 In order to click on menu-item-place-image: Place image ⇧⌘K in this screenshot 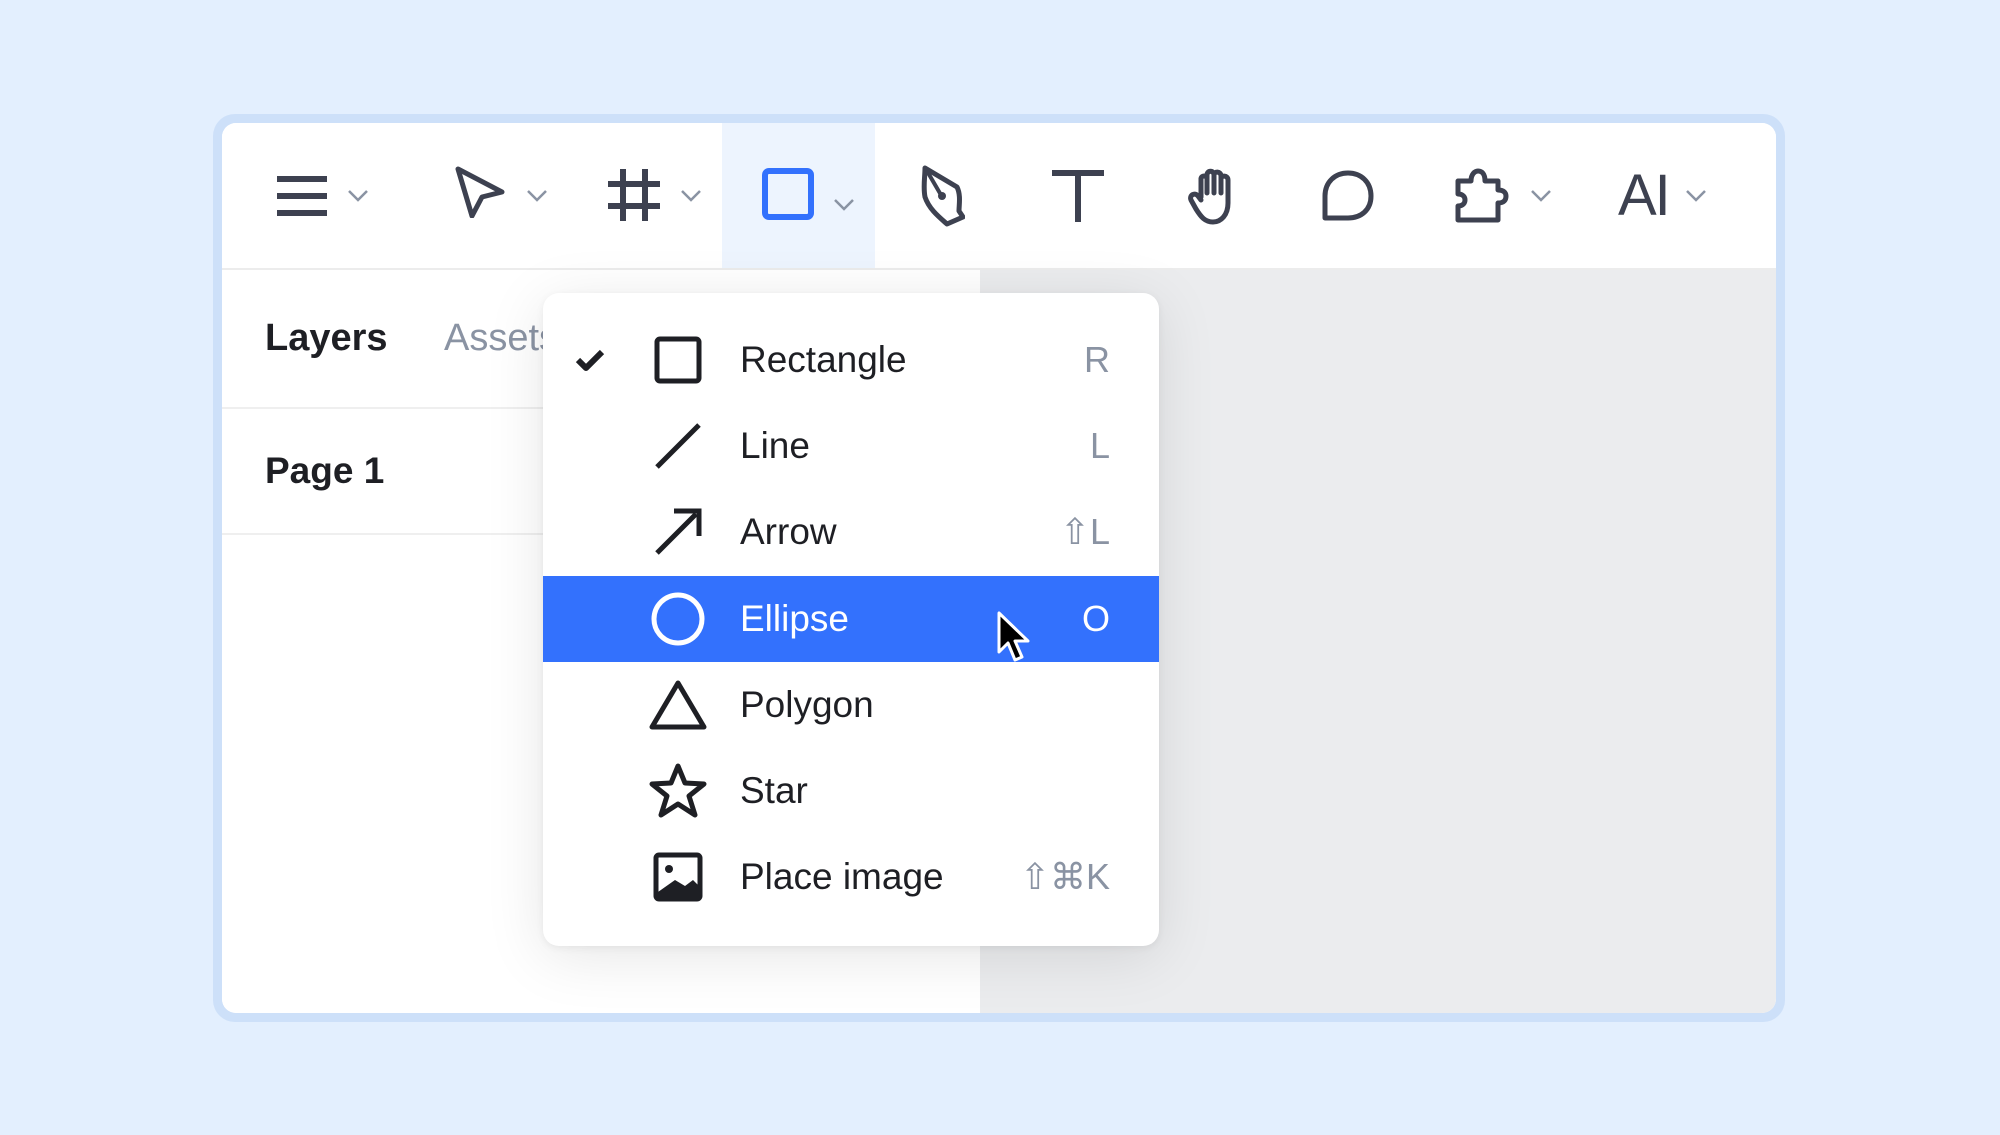, I will do `click(851, 877)`.